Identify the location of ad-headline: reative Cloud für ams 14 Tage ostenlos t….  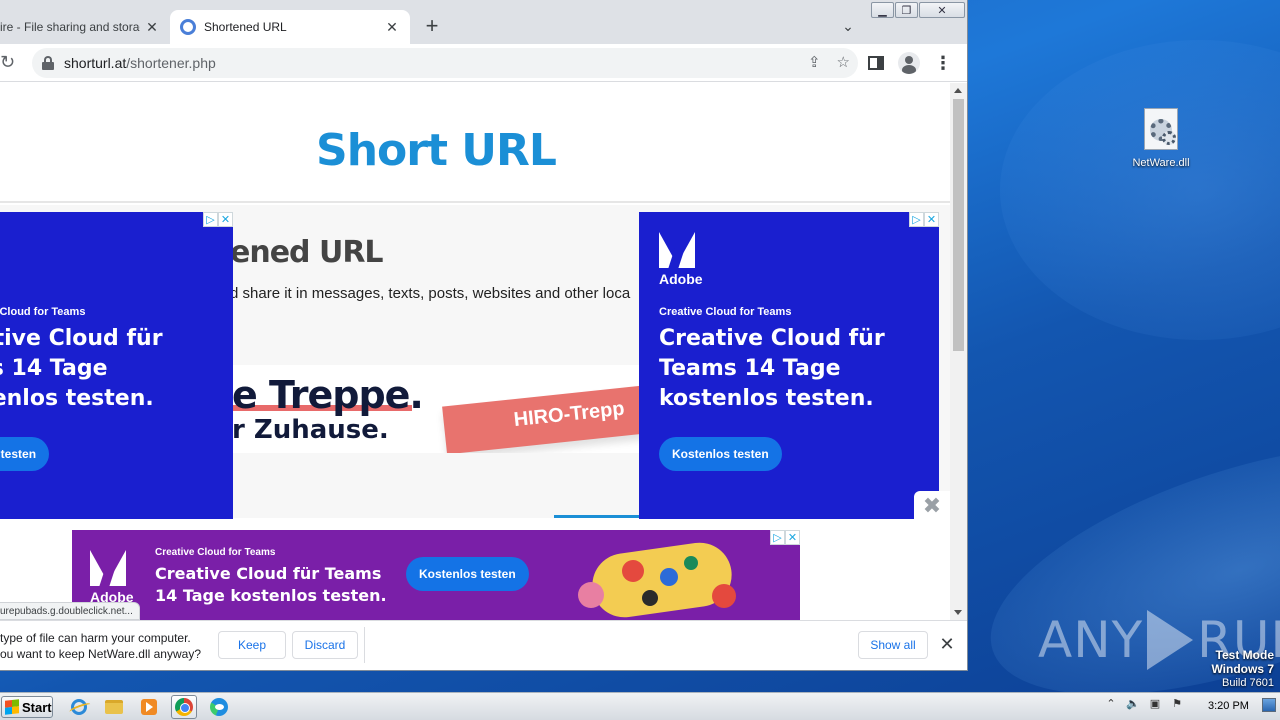
(81, 368).